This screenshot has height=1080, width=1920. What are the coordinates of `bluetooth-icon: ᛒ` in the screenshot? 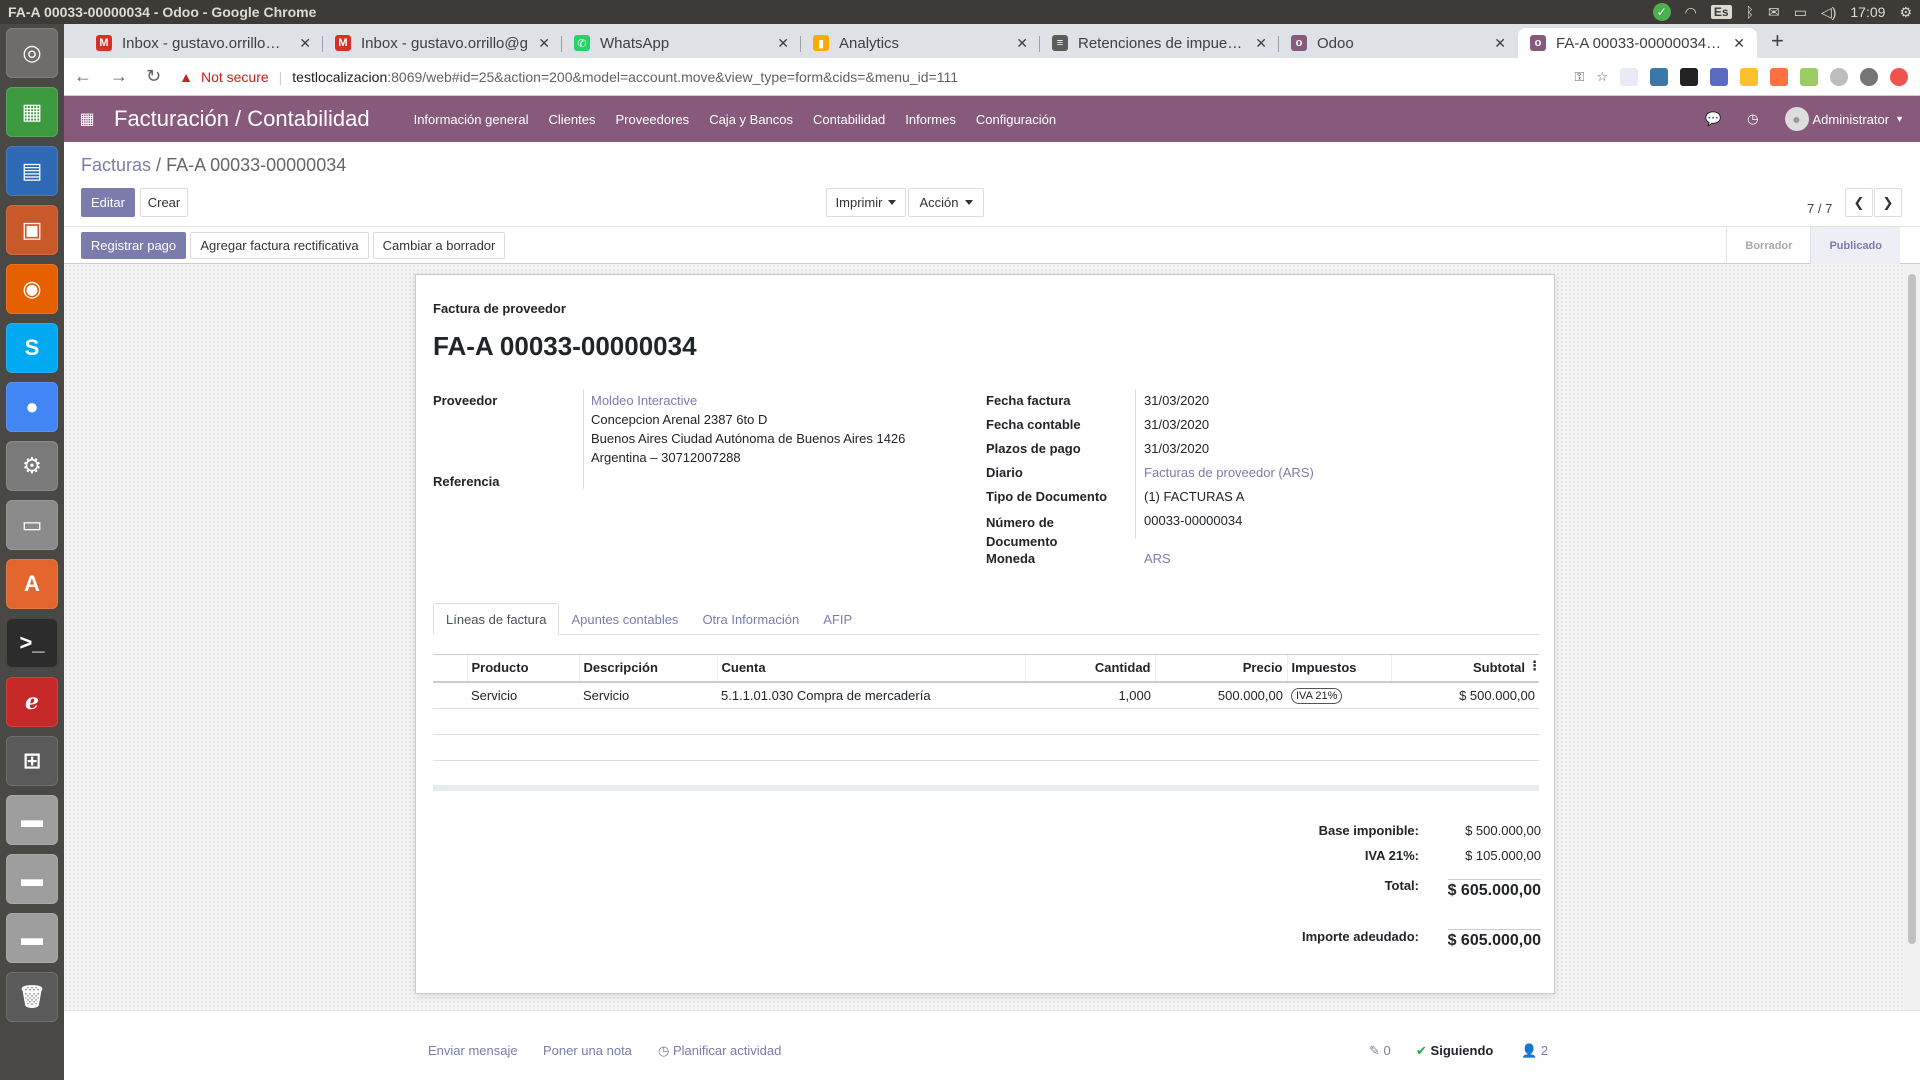 It's located at (1750, 12).